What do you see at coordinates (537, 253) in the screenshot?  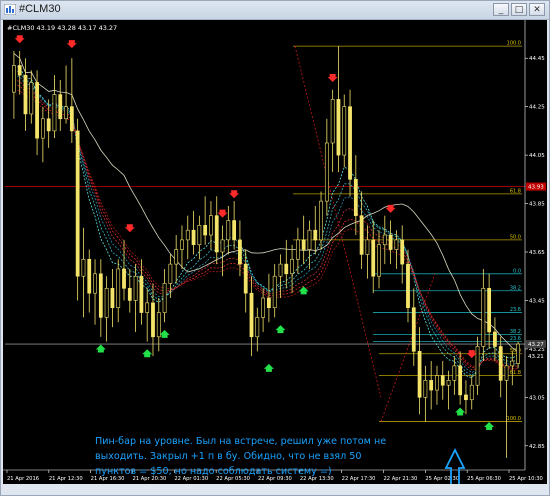 I see `price-tick-label: 43.65` at bounding box center [537, 253].